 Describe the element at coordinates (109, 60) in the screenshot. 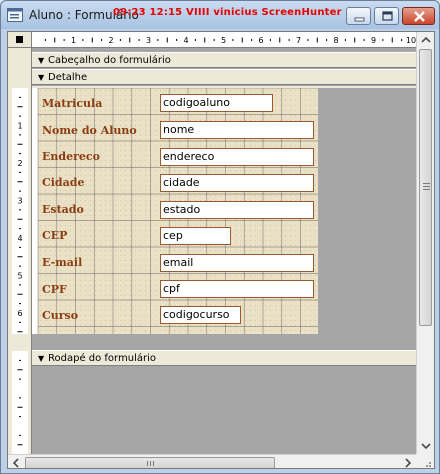

I see `header-section-label: Cabeçalho do formulário` at that location.